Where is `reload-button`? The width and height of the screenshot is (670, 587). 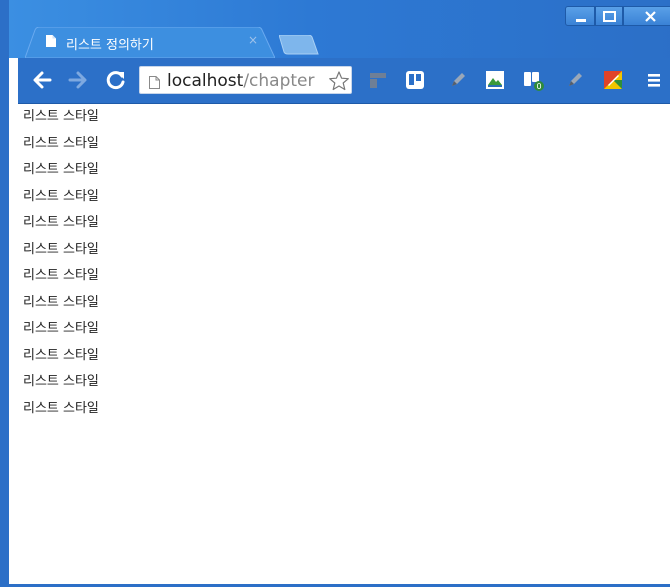 reload-button is located at coordinates (116, 80).